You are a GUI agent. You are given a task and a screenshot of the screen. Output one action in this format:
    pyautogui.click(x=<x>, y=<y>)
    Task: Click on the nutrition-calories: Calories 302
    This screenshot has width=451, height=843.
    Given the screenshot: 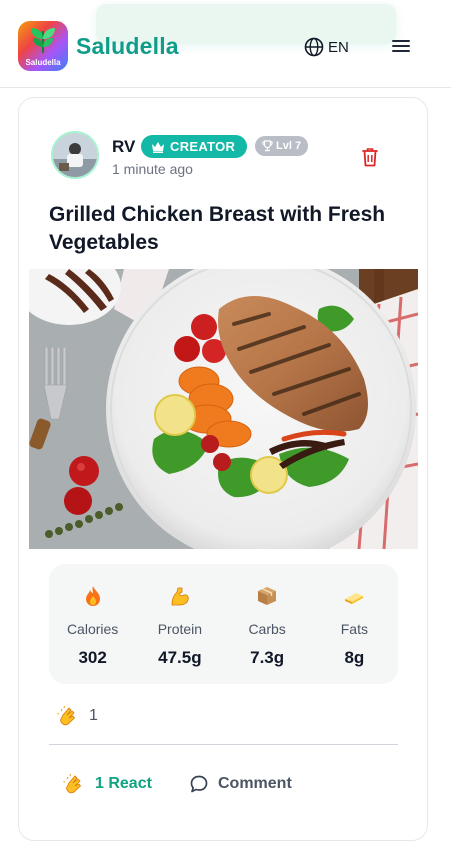 What is the action you would take?
    pyautogui.click(x=92, y=624)
    